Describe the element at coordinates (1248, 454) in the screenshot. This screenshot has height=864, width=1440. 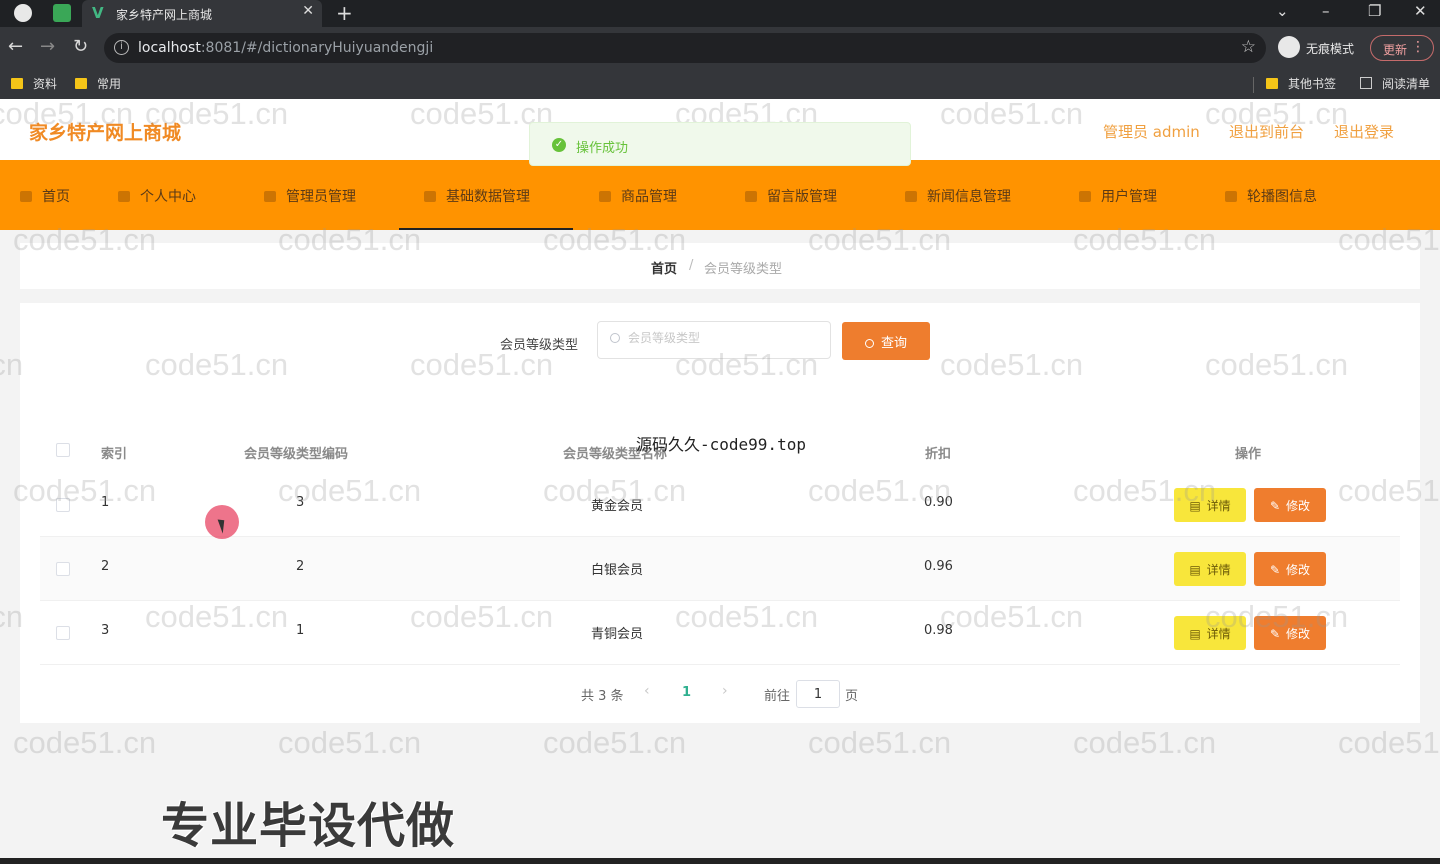
I see `column-header-actions: 操作` at that location.